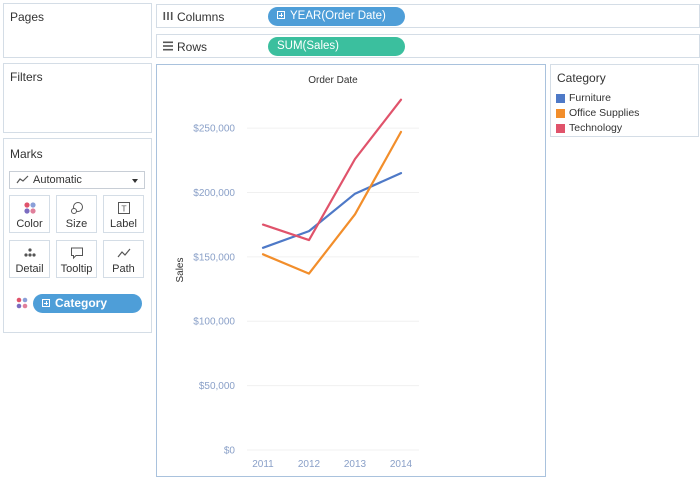 This screenshot has width=700, height=480. Describe the element at coordinates (428, 46) in the screenshot. I see `rows-shelf: Rows` at that location.